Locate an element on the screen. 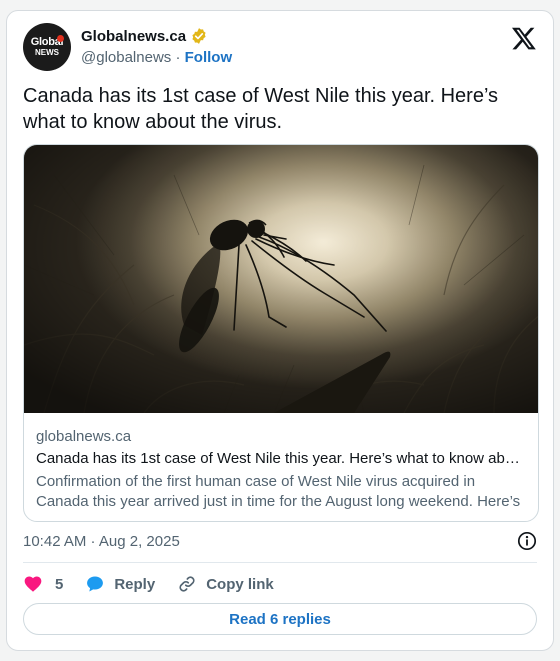 The width and height of the screenshot is (560, 661). heart-icon is located at coordinates (33, 584).